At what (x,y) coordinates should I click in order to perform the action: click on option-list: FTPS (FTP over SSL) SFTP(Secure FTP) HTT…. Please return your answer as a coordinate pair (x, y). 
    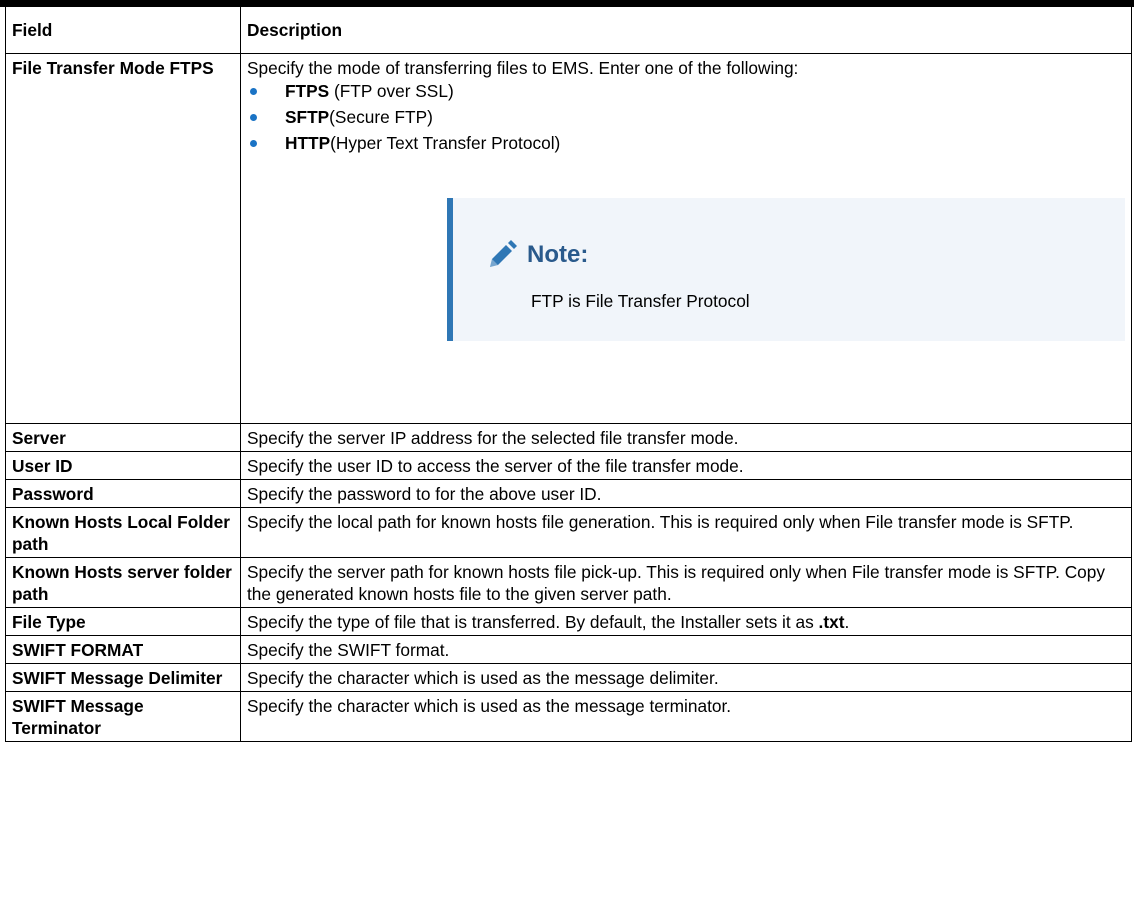
    Looking at the image, I should click on (686, 117).